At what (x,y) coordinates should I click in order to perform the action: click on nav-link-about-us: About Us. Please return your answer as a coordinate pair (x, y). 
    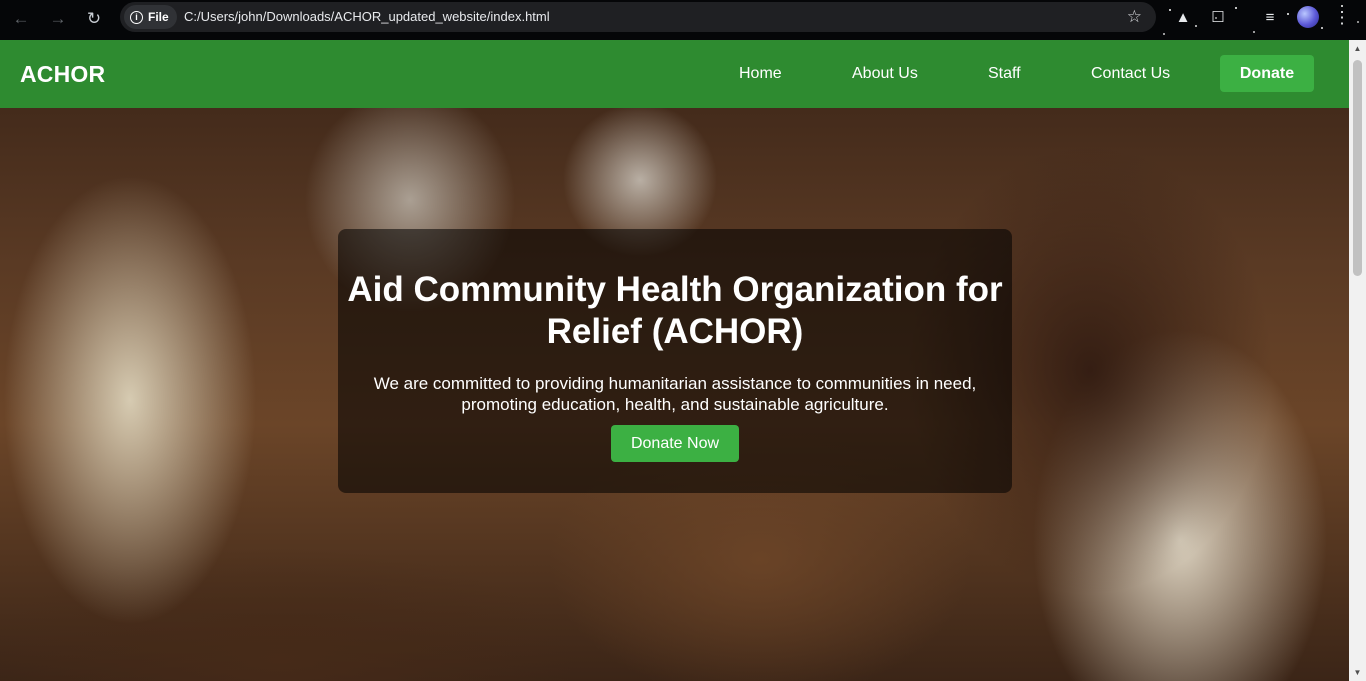
    Looking at the image, I should click on (885, 74).